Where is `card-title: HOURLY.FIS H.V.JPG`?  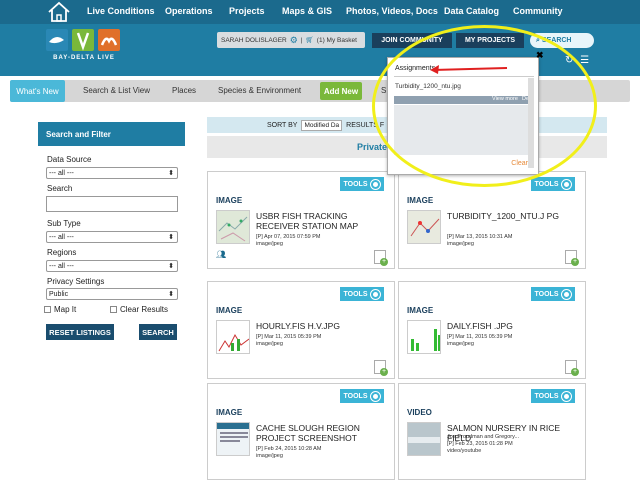 card-title: HOURLY.FIS H.V.JPG is located at coordinates (324, 326).